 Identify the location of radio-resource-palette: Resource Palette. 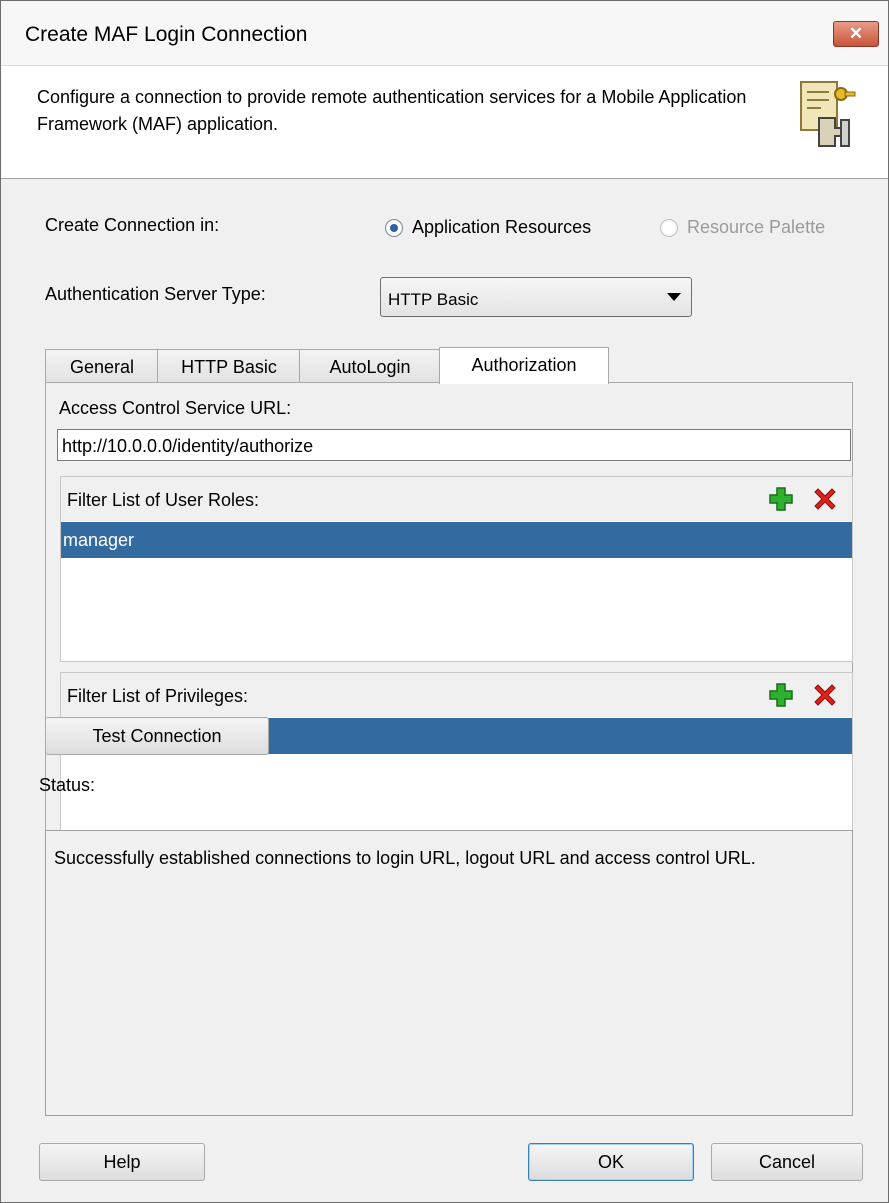
(742, 227).